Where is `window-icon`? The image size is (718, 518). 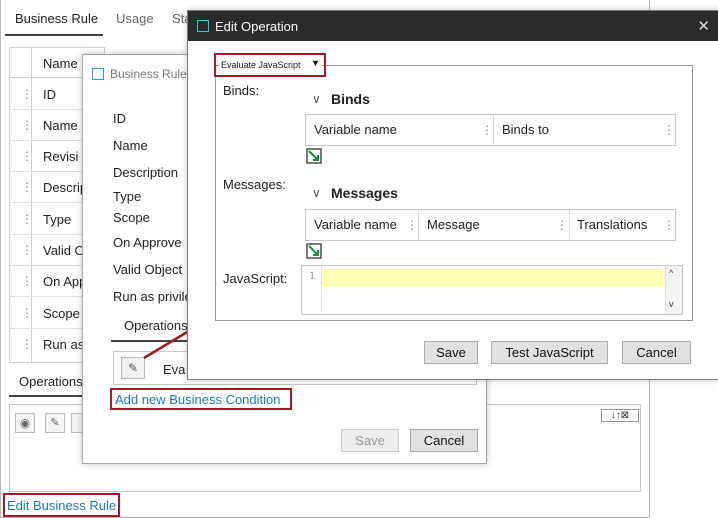
window-icon is located at coordinates (203, 26).